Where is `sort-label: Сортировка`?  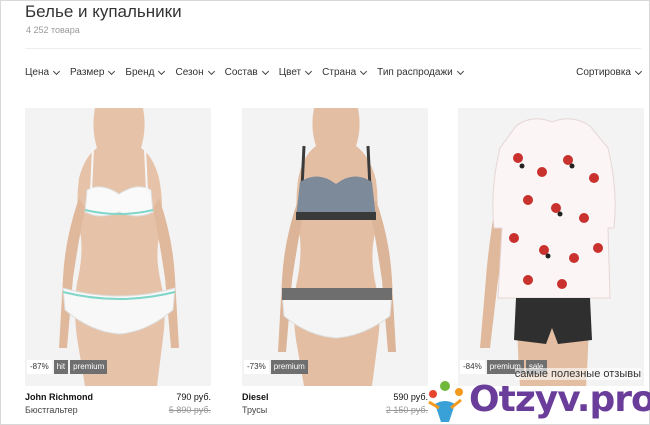
sort-label: Сортировка is located at coordinates (603, 72).